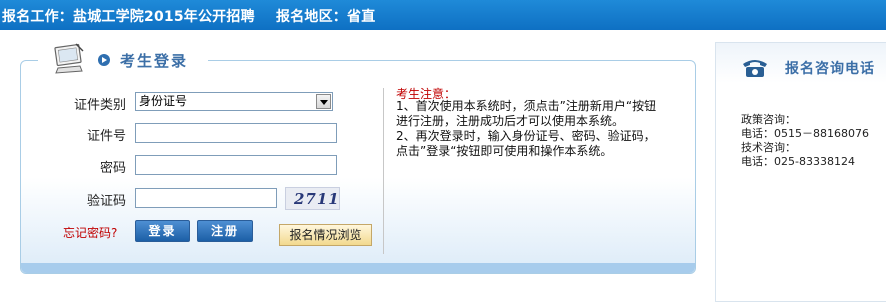 The width and height of the screenshot is (886, 302). I want to click on notice-line: 进行注册，注册成功后才可以使用本系统。, so click(510, 121).